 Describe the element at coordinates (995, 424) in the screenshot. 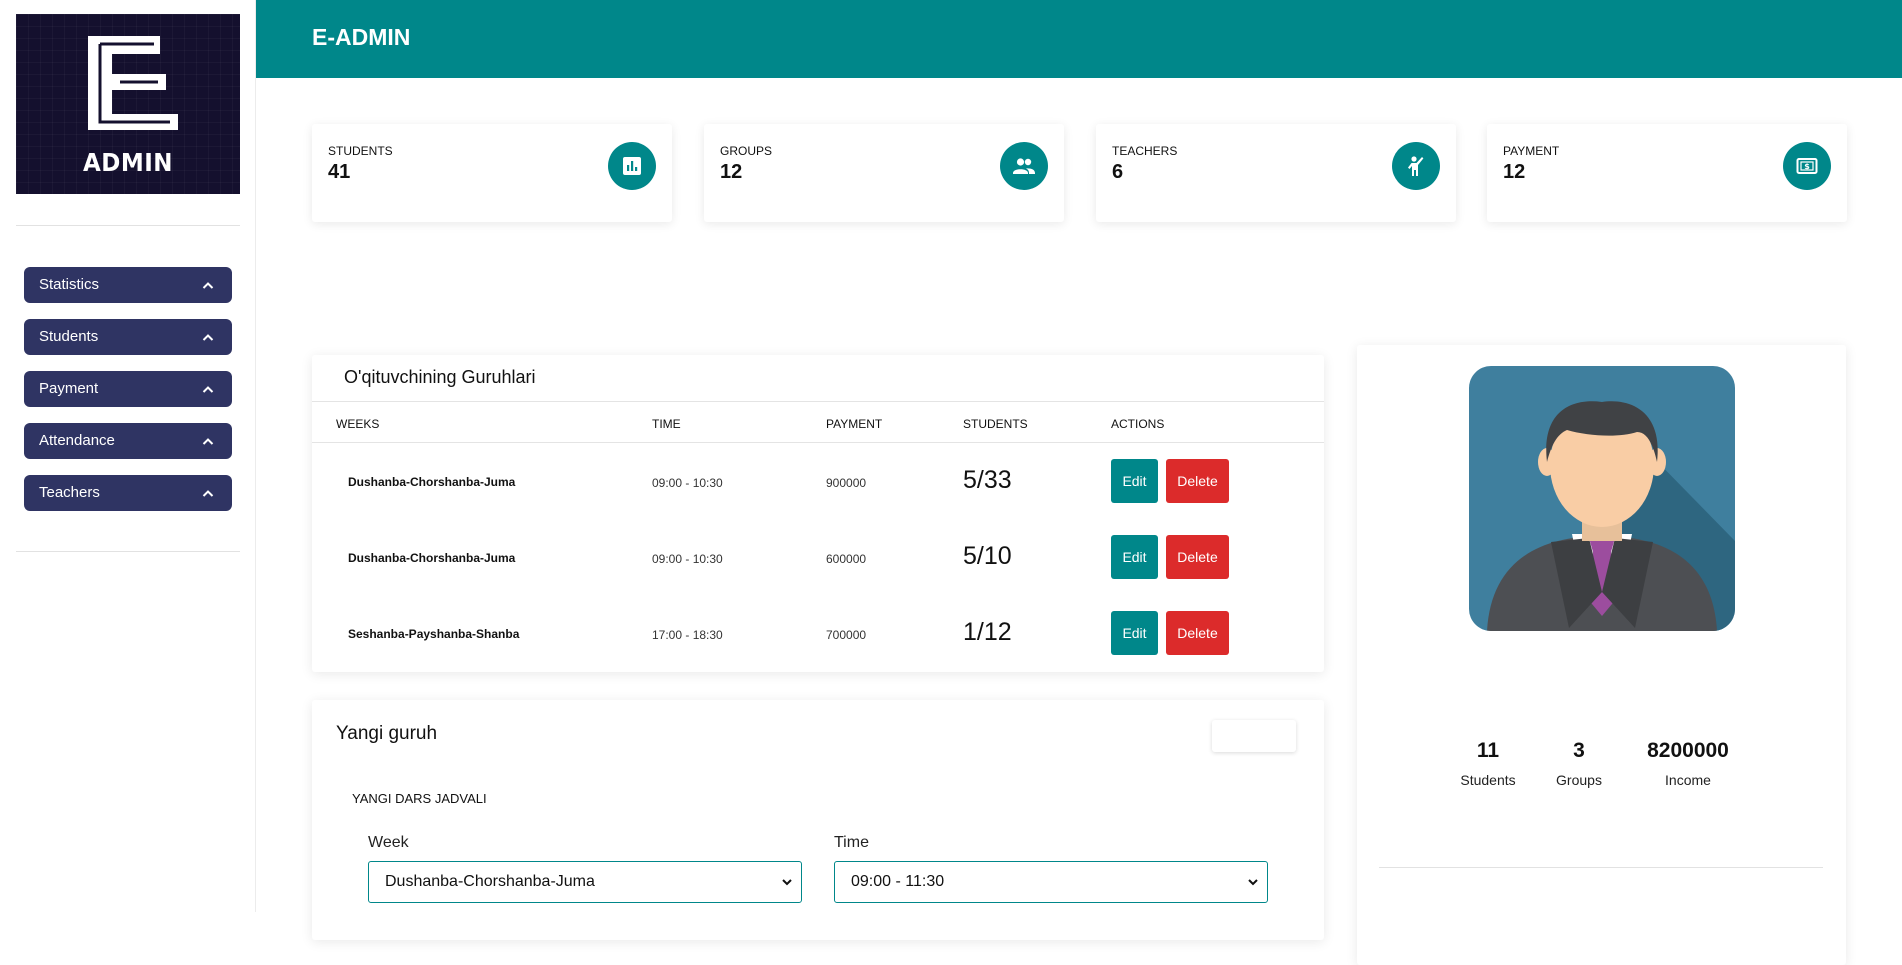

I see `column-header-students: STUDENTS` at that location.